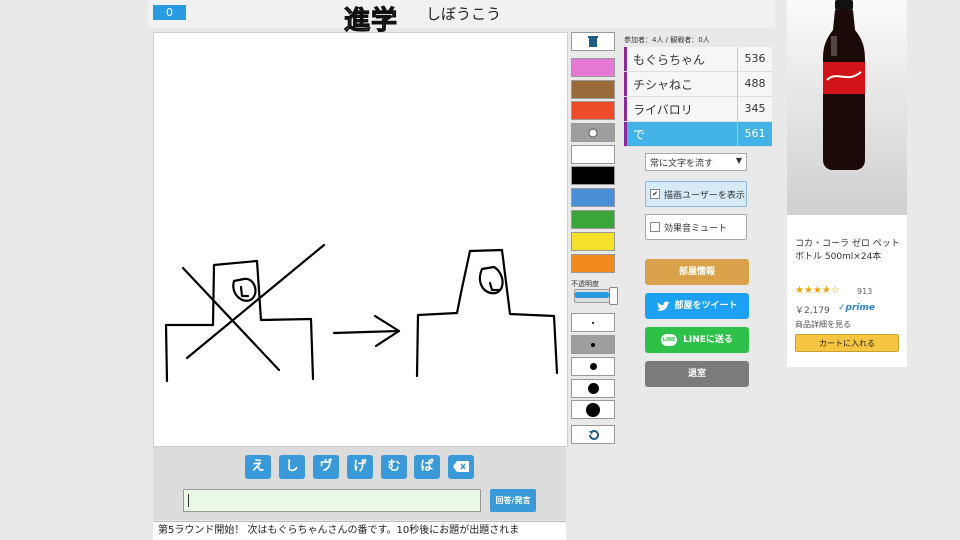  Describe the element at coordinates (698, 134) in the screenshot. I see `player-row-self: で 561` at that location.